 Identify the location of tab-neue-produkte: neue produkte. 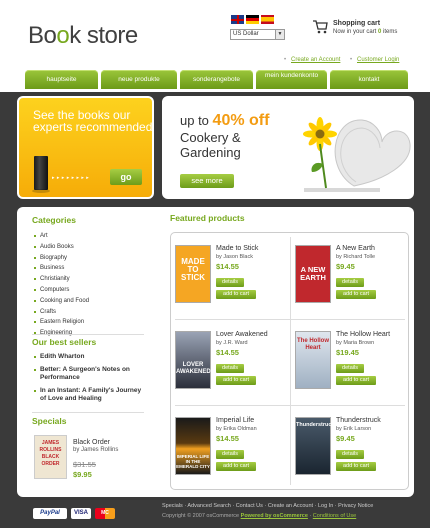
(139, 79).